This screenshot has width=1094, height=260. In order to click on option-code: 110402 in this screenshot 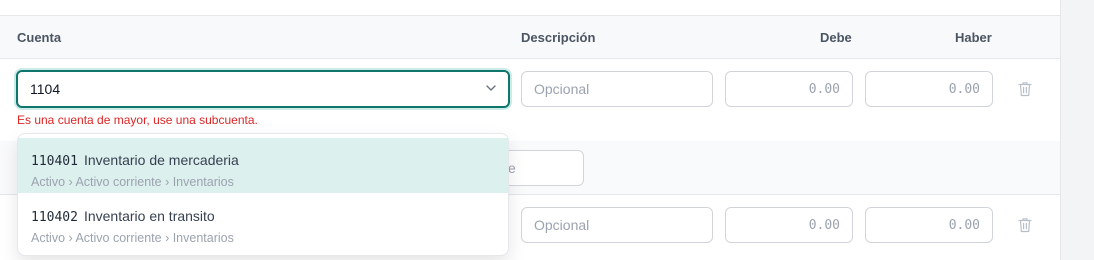, I will do `click(54, 217)`.